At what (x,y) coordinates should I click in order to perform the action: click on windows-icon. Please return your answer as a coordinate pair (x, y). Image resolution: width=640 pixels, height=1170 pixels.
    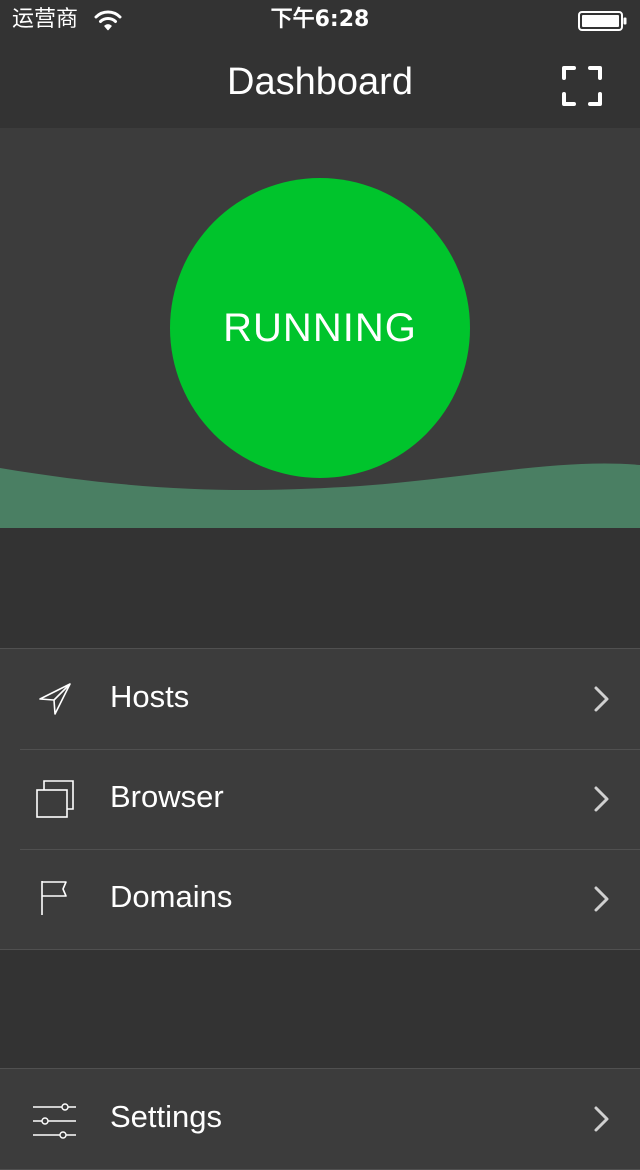
    Looking at the image, I should click on (55, 799).